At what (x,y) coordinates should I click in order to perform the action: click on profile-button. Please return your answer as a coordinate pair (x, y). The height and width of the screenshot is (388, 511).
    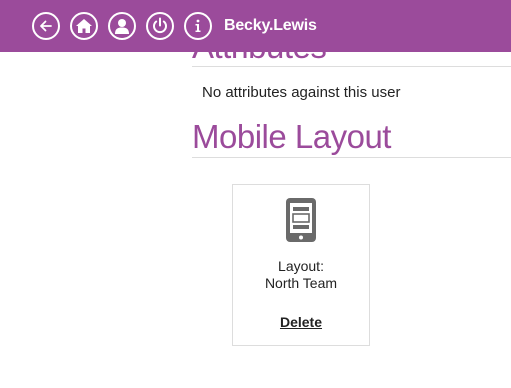
    Looking at the image, I should click on (122, 26).